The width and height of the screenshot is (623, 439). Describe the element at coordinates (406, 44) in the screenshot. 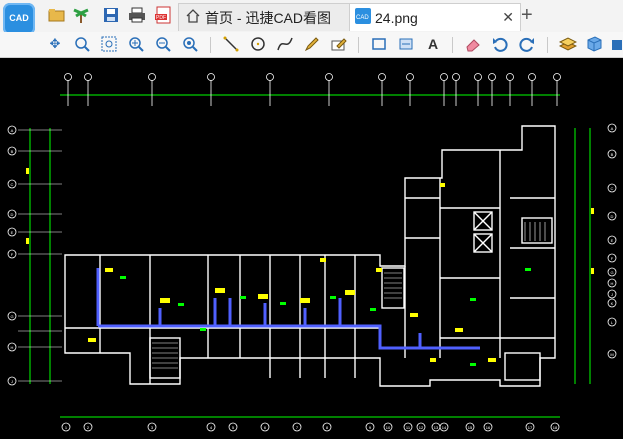

I see `area-icon` at that location.